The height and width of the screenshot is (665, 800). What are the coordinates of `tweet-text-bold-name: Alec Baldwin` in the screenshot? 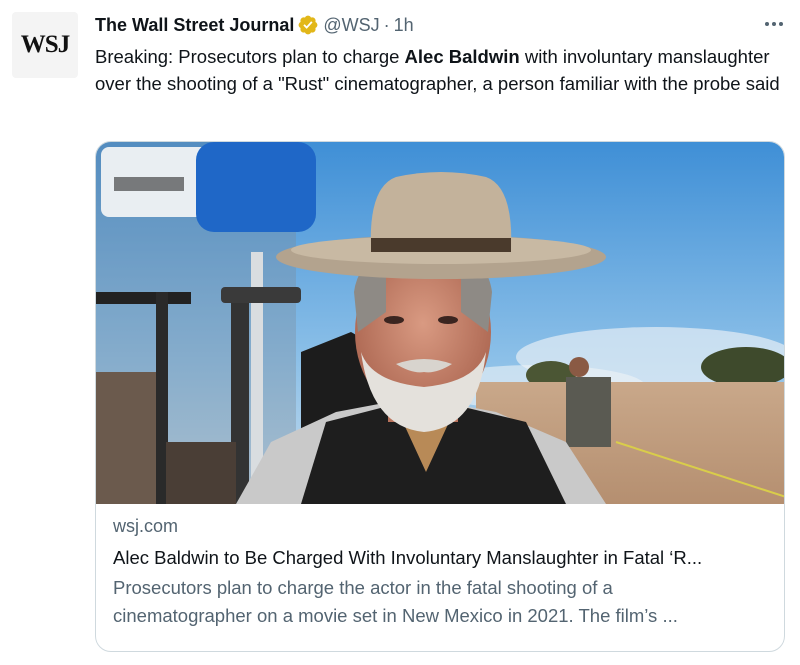 It's located at (462, 56).